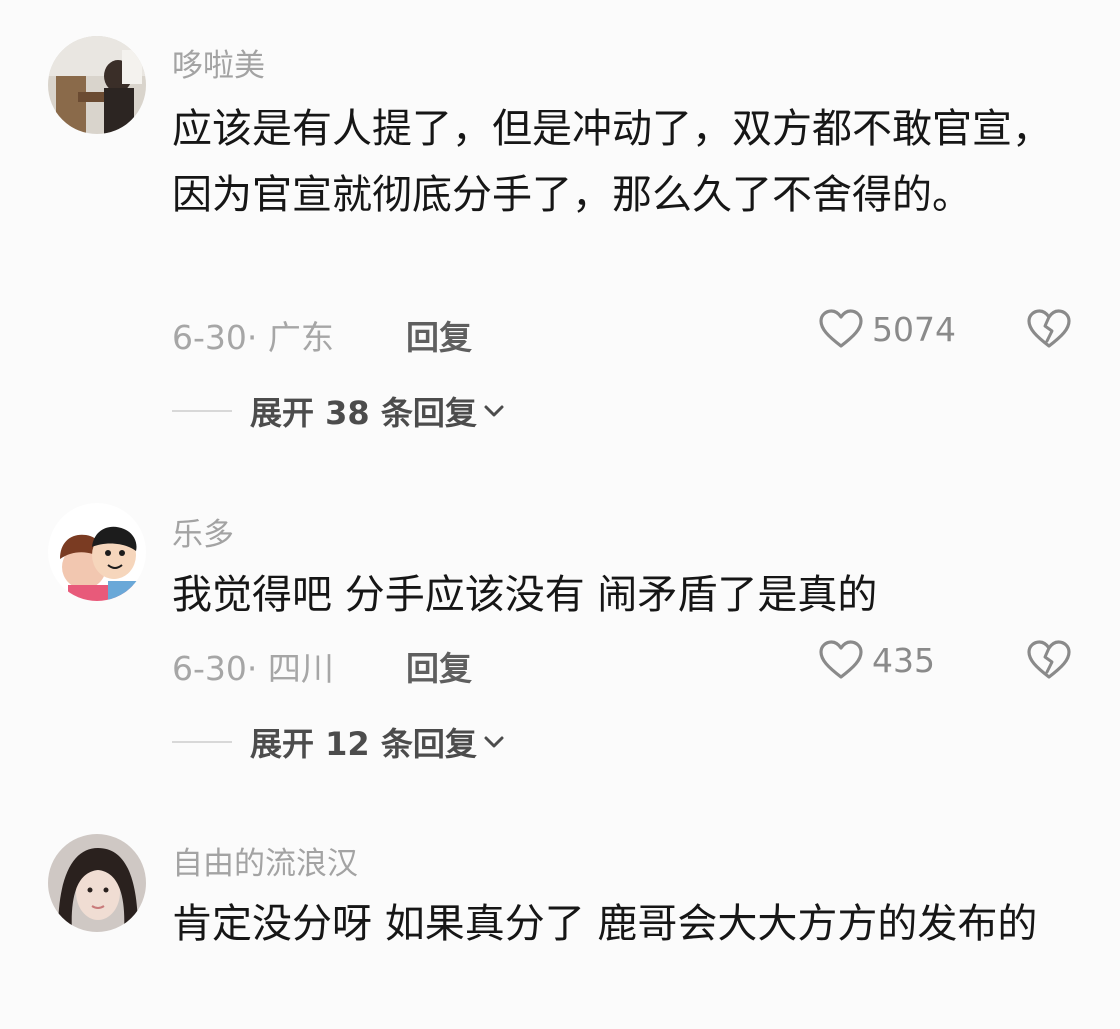  I want to click on like-count: 435, so click(903, 660).